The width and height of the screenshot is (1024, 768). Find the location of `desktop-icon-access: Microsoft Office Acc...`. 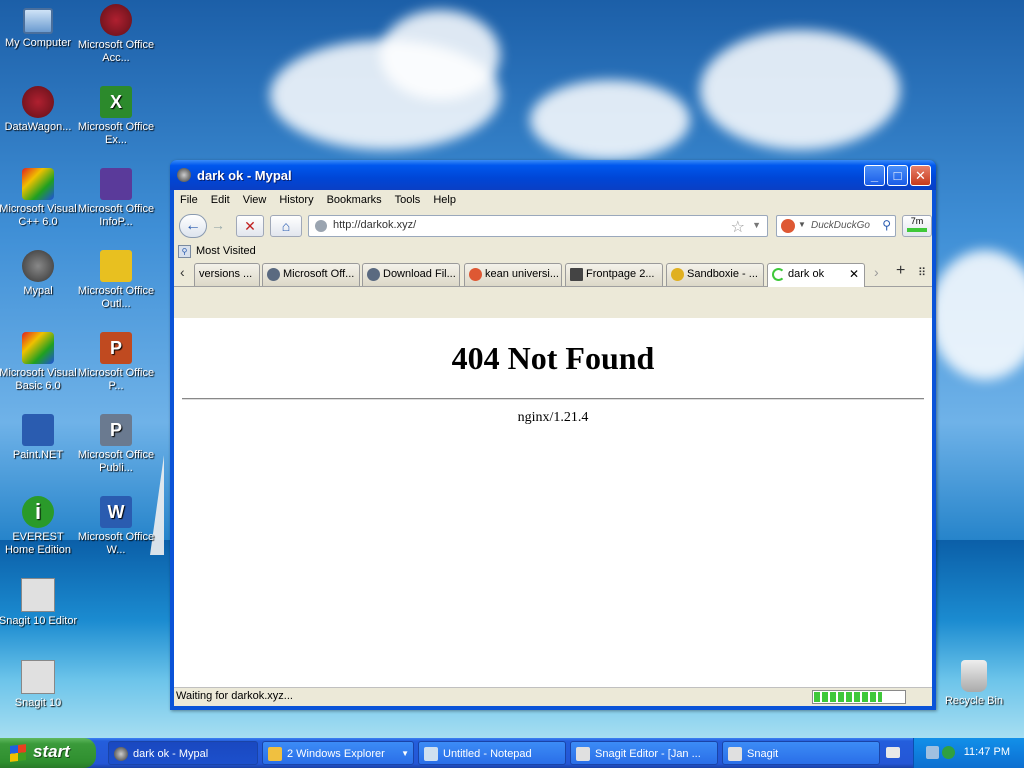

desktop-icon-access: Microsoft Office Acc... is located at coordinates (116, 34).